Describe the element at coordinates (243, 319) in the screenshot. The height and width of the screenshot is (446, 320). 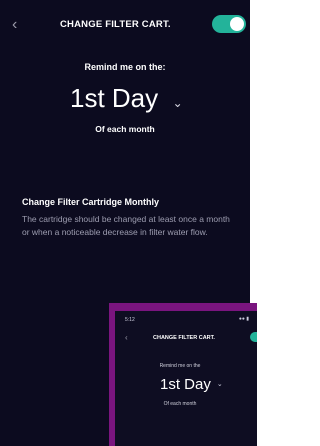
I see `status-icons: ●● ▮` at that location.